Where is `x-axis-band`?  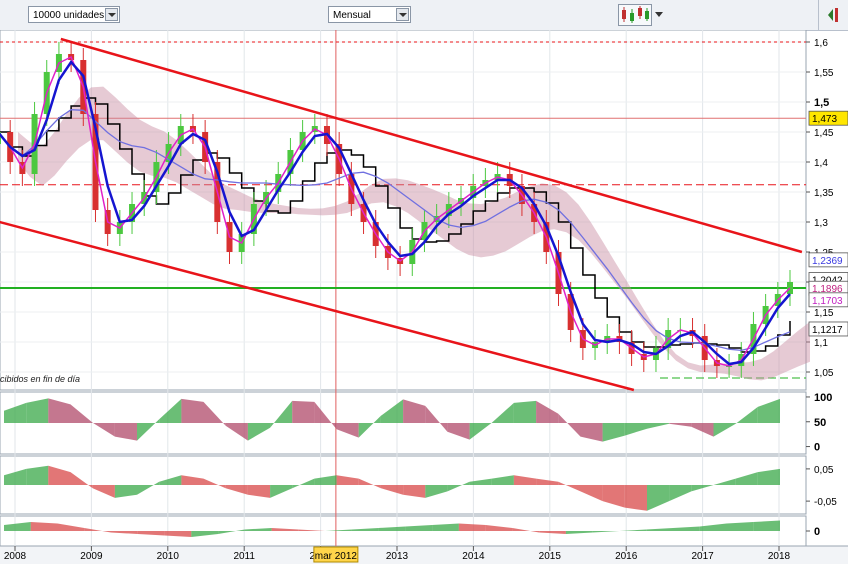 x-axis-band is located at coordinates (424, 555).